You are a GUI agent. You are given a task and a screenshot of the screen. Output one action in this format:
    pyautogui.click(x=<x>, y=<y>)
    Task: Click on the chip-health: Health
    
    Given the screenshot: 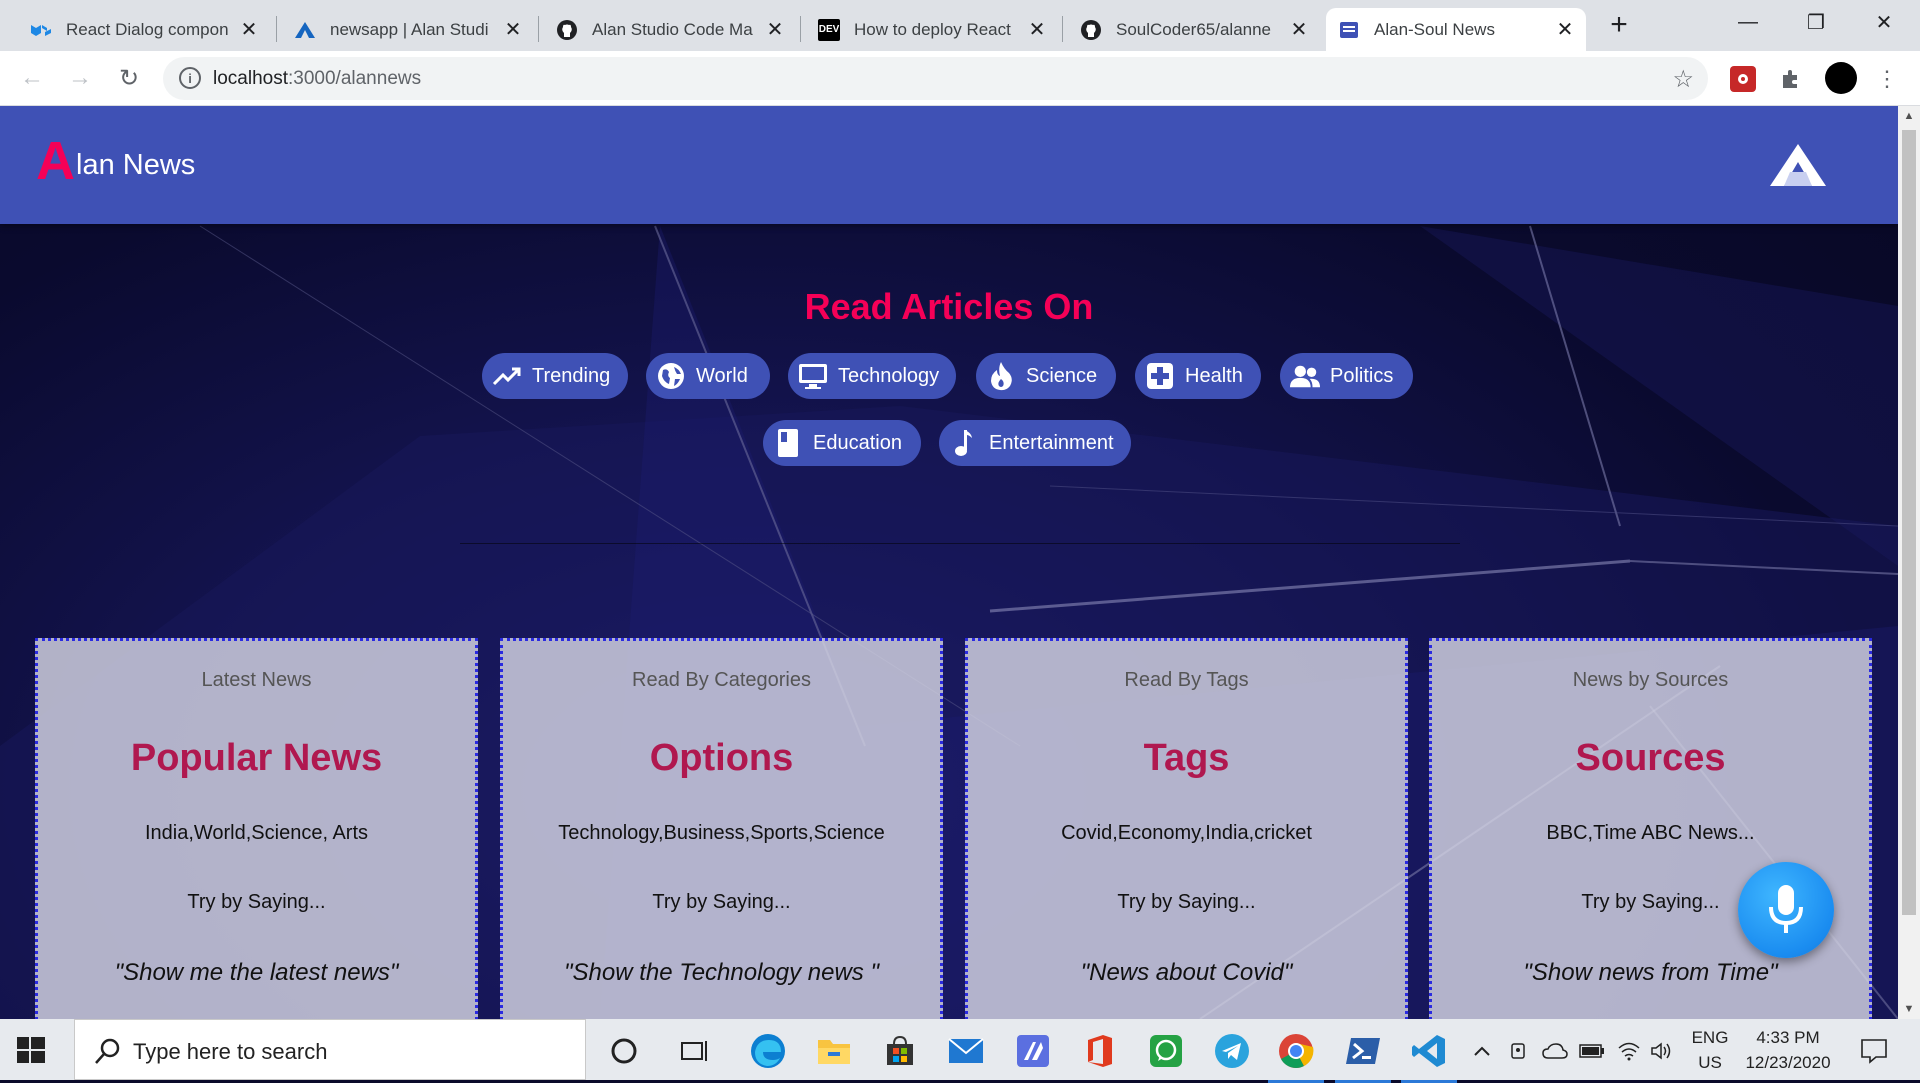 What is the action you would take?
    pyautogui.click(x=1198, y=376)
    